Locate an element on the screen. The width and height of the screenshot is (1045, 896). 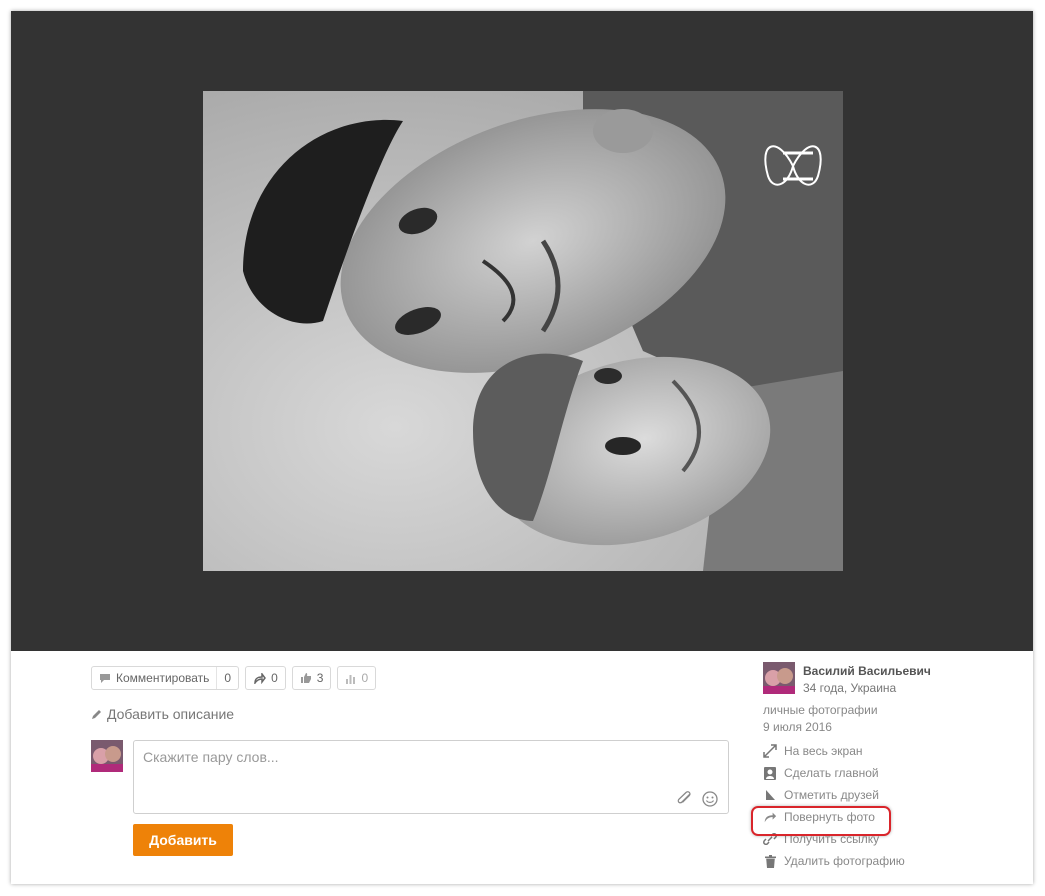
menu-tag-friends: Отметить друзей is located at coordinates (821, 795).